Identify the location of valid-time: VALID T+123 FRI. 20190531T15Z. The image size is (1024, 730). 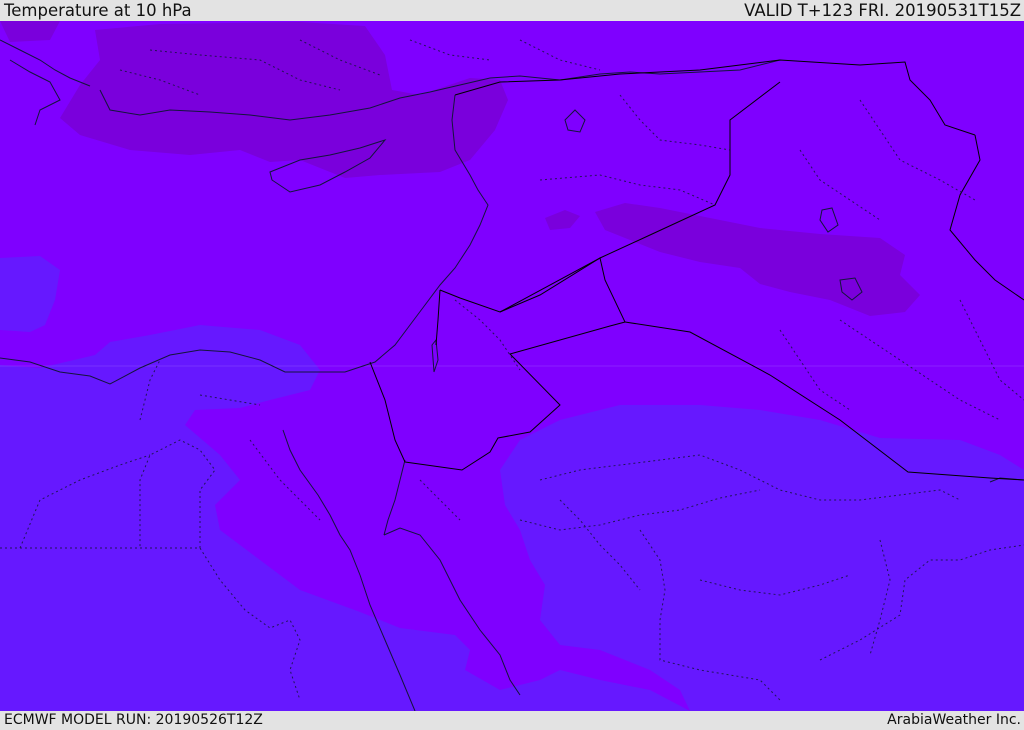
(882, 10).